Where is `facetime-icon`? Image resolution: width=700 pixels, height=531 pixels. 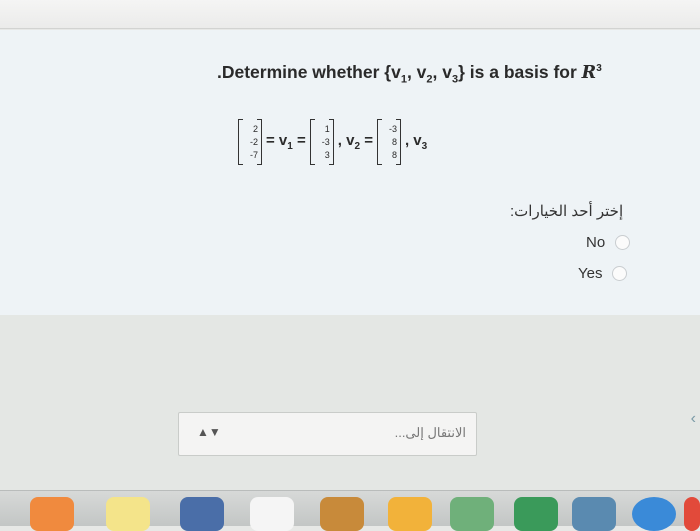
facetime-icon is located at coordinates (536, 514).